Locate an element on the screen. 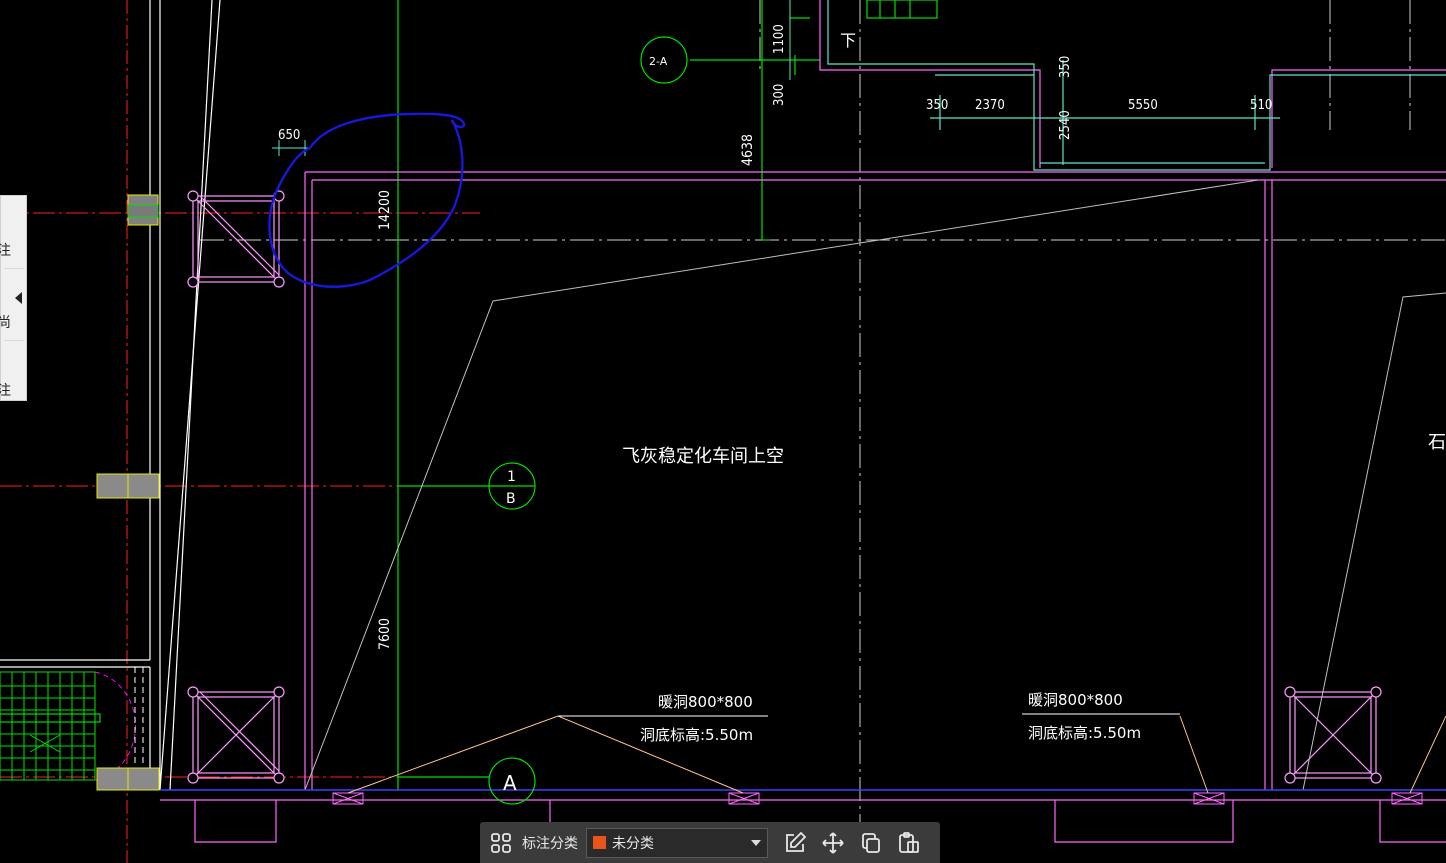 This screenshot has width=1446, height=863. opening-2-elevation: 洞底标高:5.50m is located at coordinates (1084, 733).